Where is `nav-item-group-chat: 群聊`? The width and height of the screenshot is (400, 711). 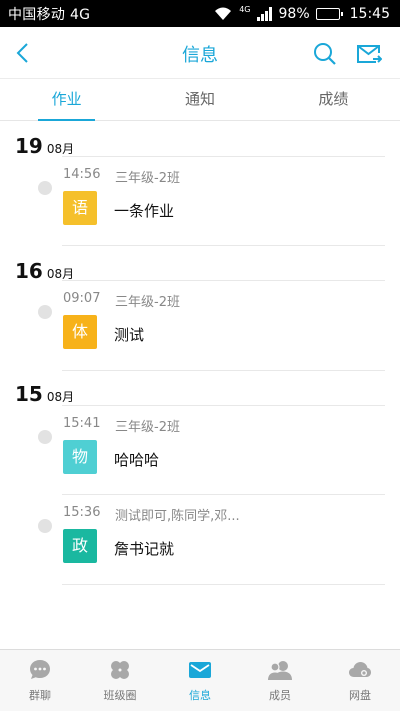 nav-item-group-chat: 群聊 is located at coordinates (40, 680).